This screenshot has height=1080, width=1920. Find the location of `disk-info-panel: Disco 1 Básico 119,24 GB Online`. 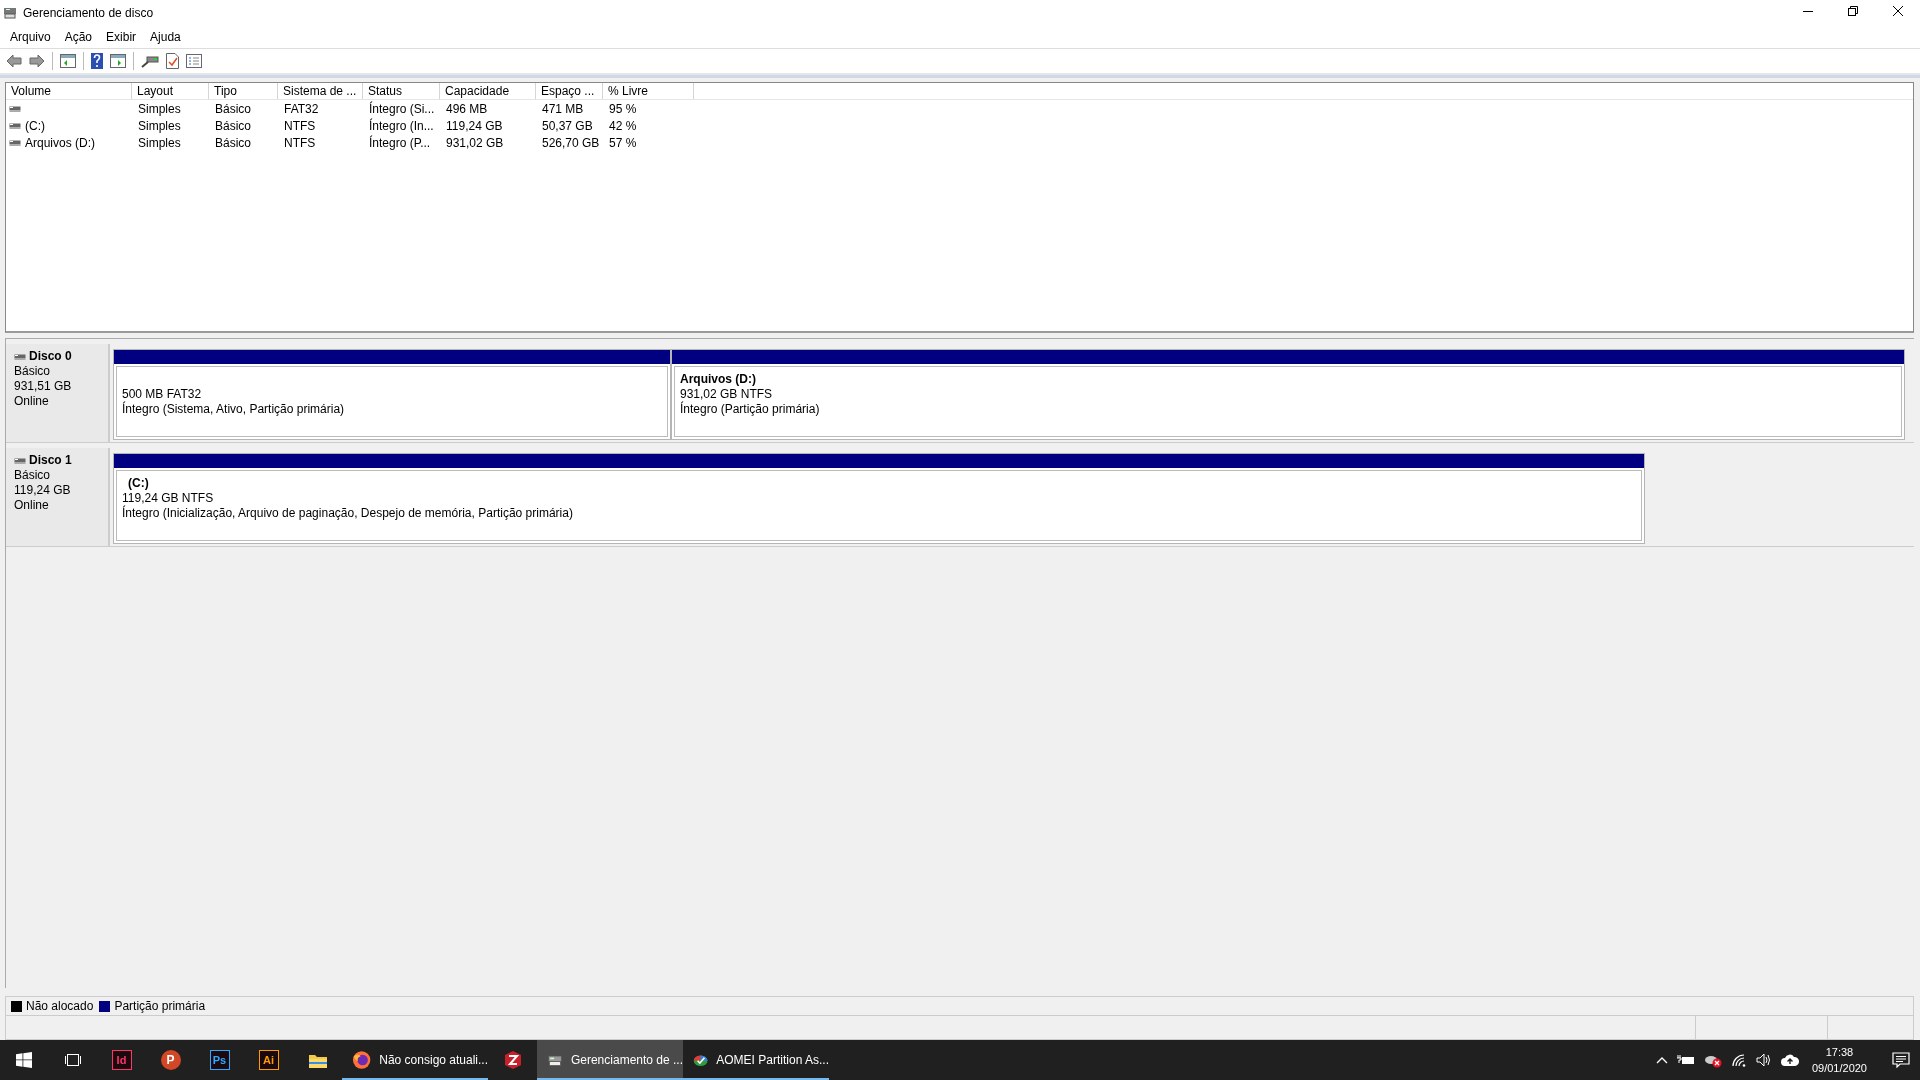

disk-info-panel: Disco 1 Básico 119,24 GB Online is located at coordinates (58, 497).